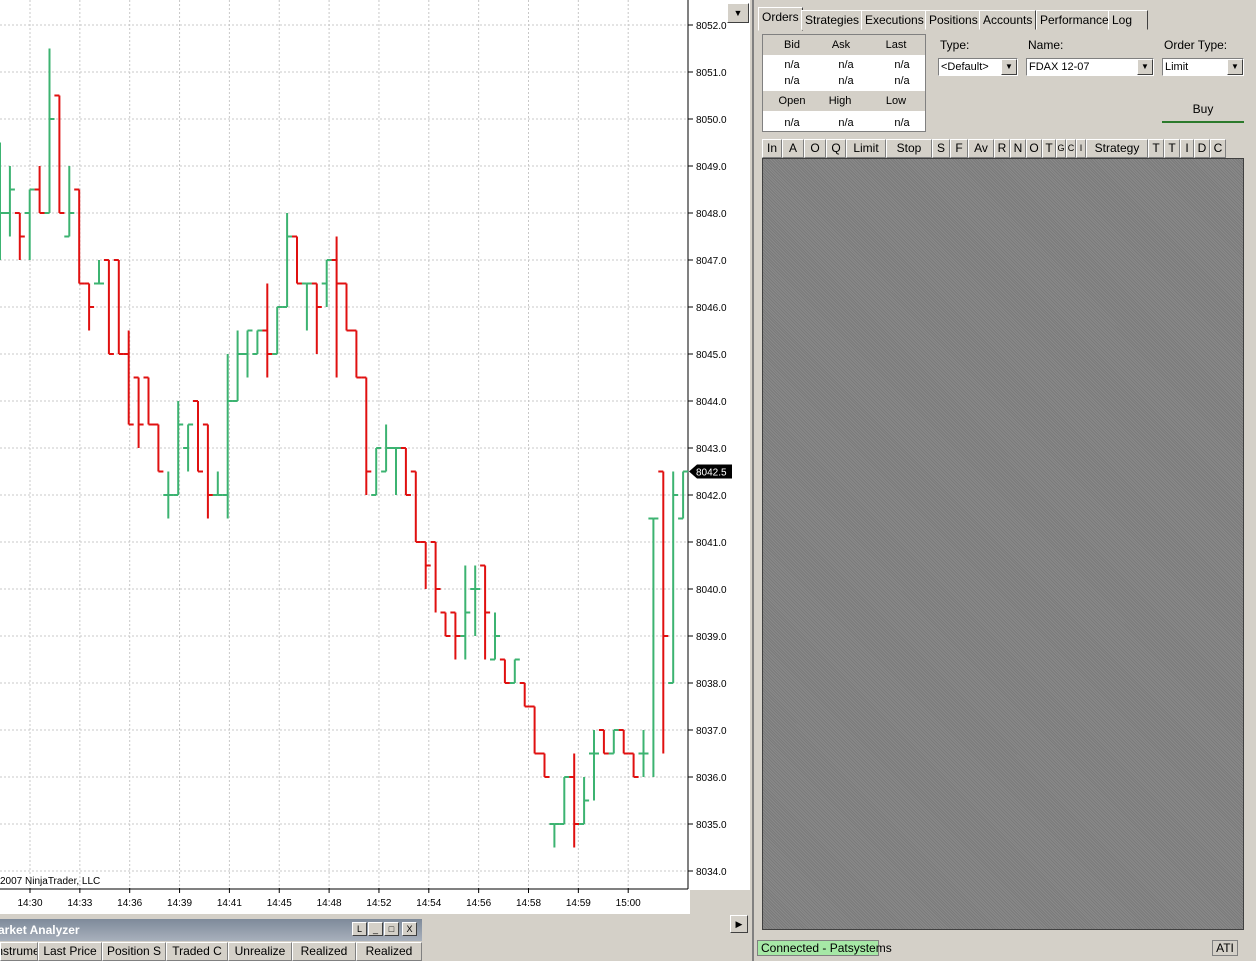 This screenshot has height=961, width=1256. What do you see at coordinates (1225, 948) in the screenshot?
I see `ati-status: ATI` at bounding box center [1225, 948].